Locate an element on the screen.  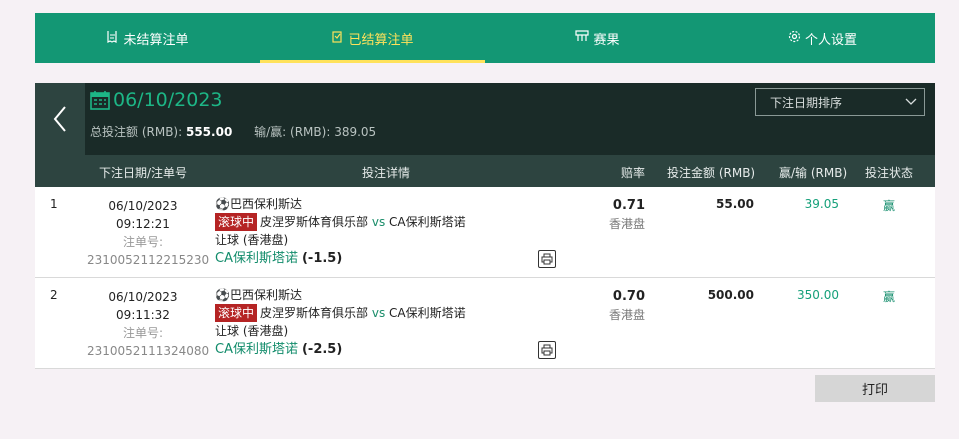
tab-results: 赛果 is located at coordinates (597, 38).